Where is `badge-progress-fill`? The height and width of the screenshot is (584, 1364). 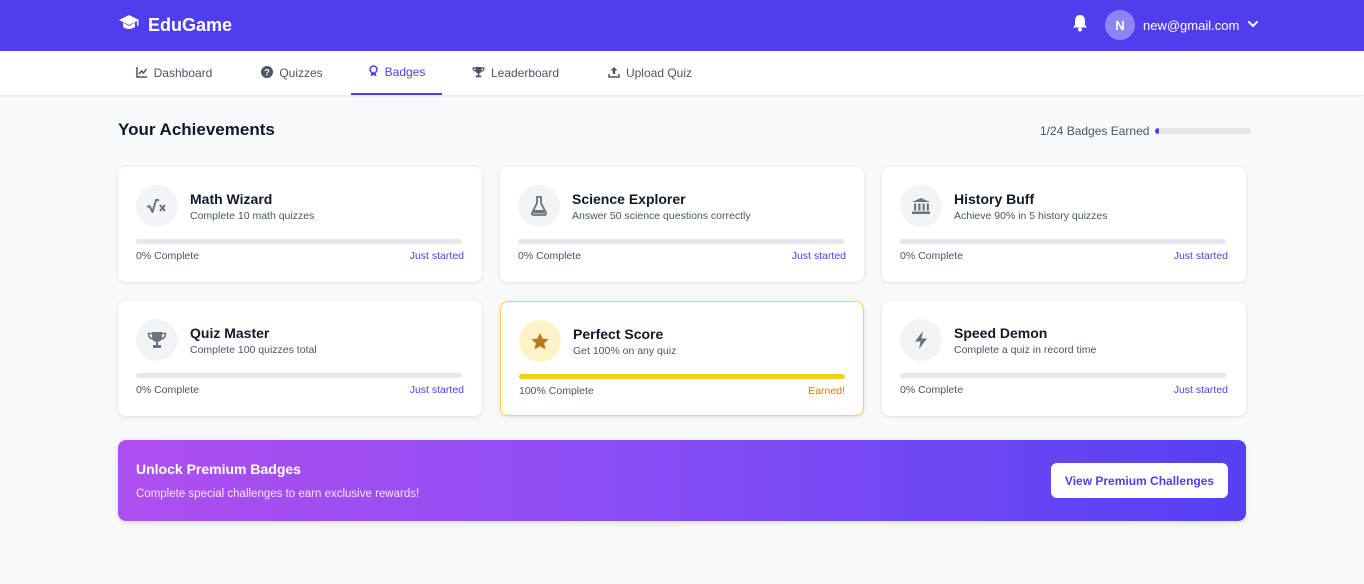 badge-progress-fill is located at coordinates (682, 376).